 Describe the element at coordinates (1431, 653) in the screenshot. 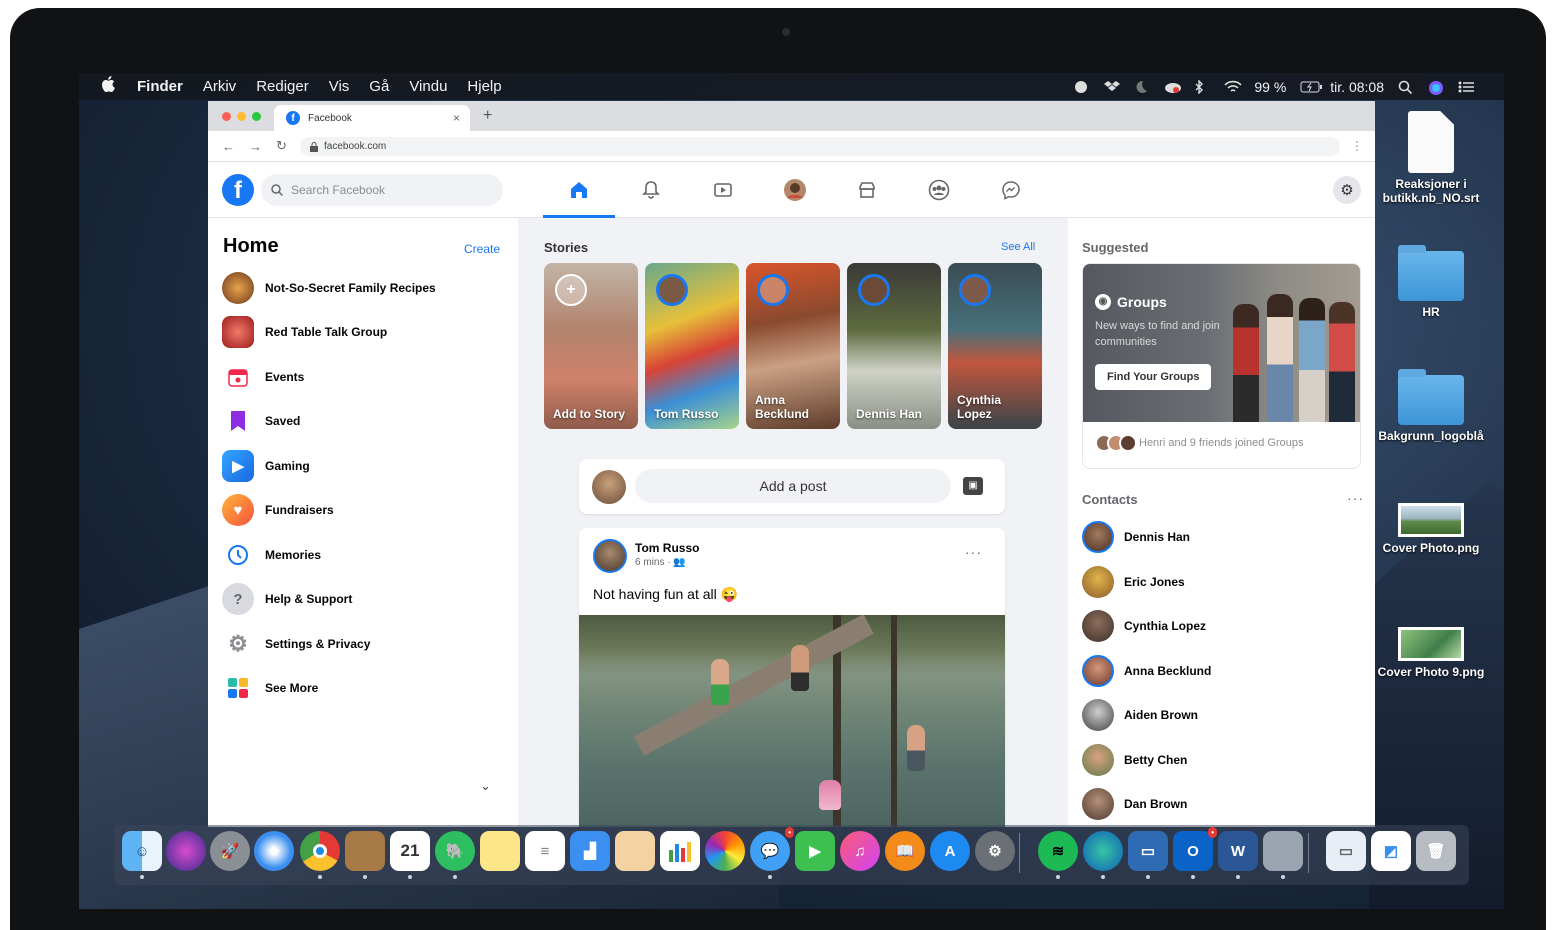

I see `desktop-image-cover-9: Cover Photo 9.png` at that location.